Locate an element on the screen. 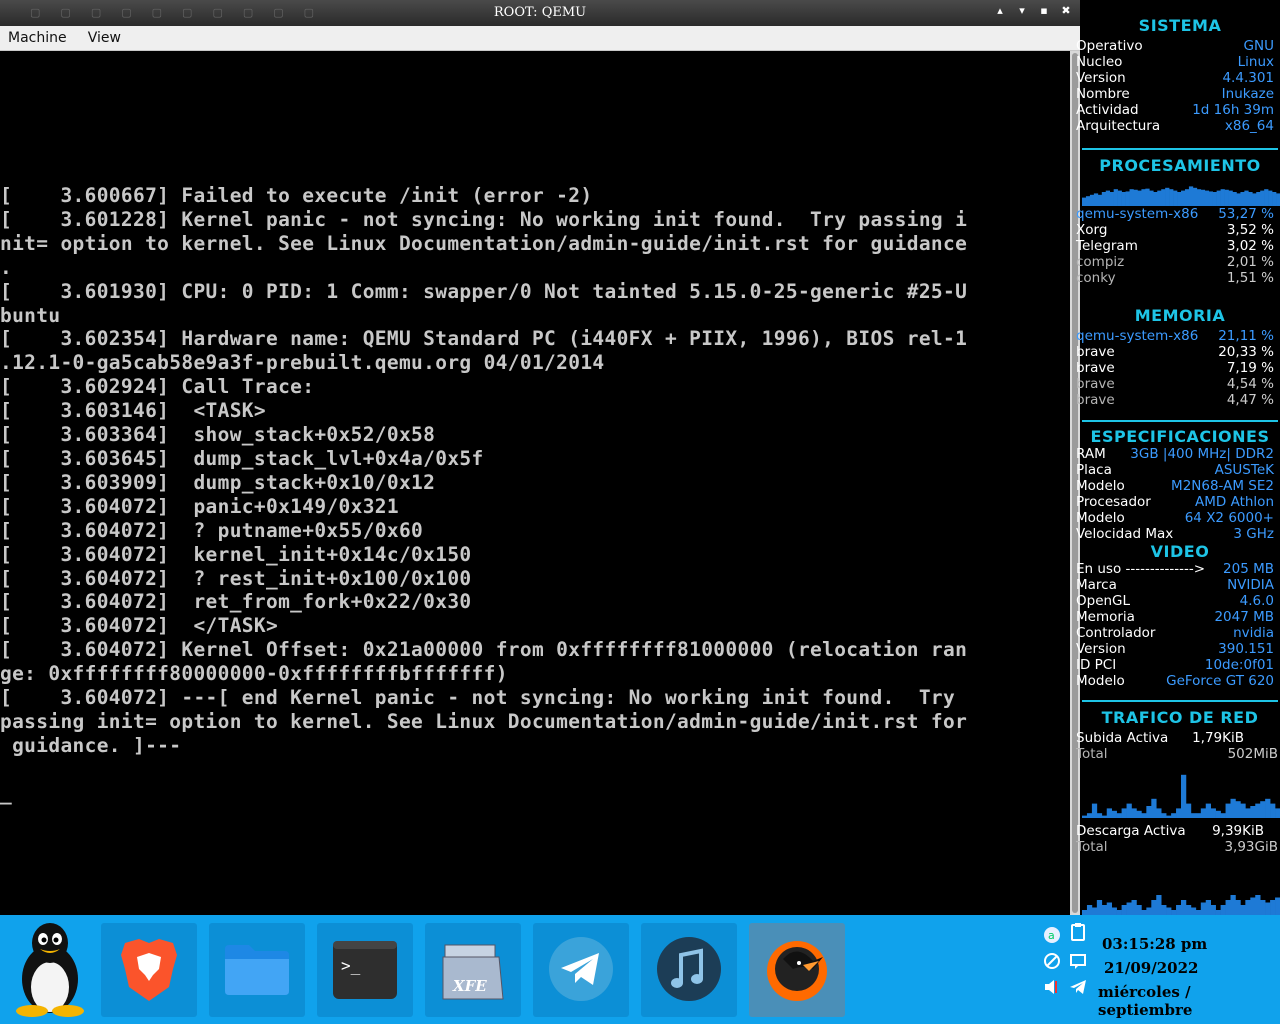 The height and width of the screenshot is (1024, 1280). memoria-label: qemu-system-x86 is located at coordinates (1137, 336).